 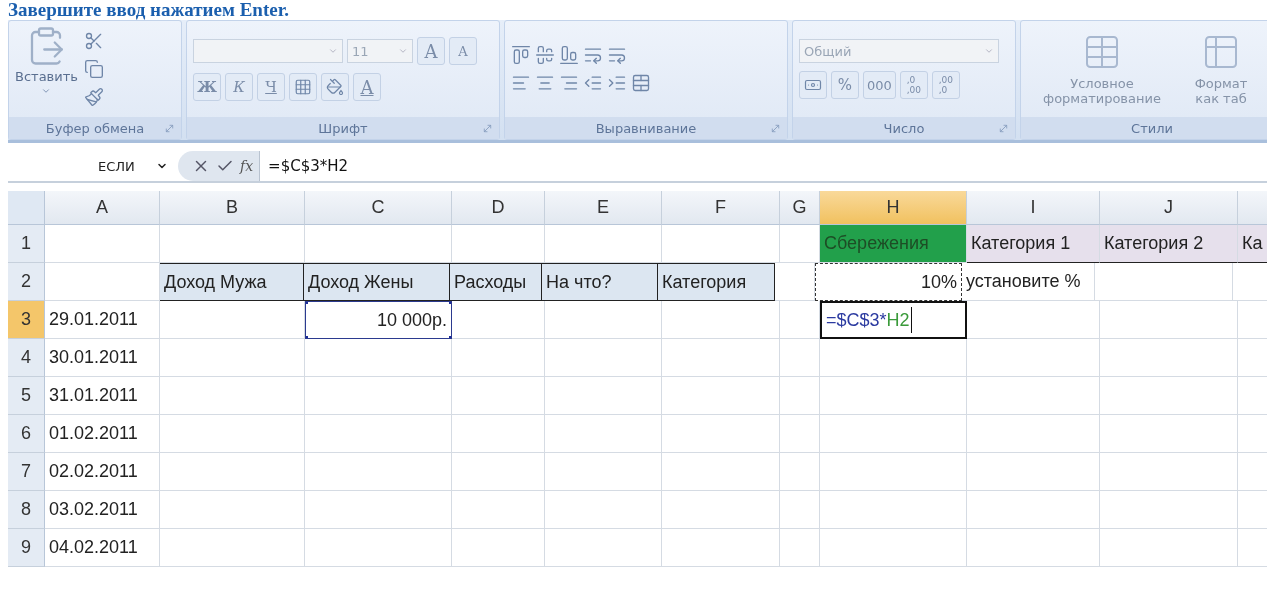 I want to click on row-header: 3, so click(x=26, y=320).